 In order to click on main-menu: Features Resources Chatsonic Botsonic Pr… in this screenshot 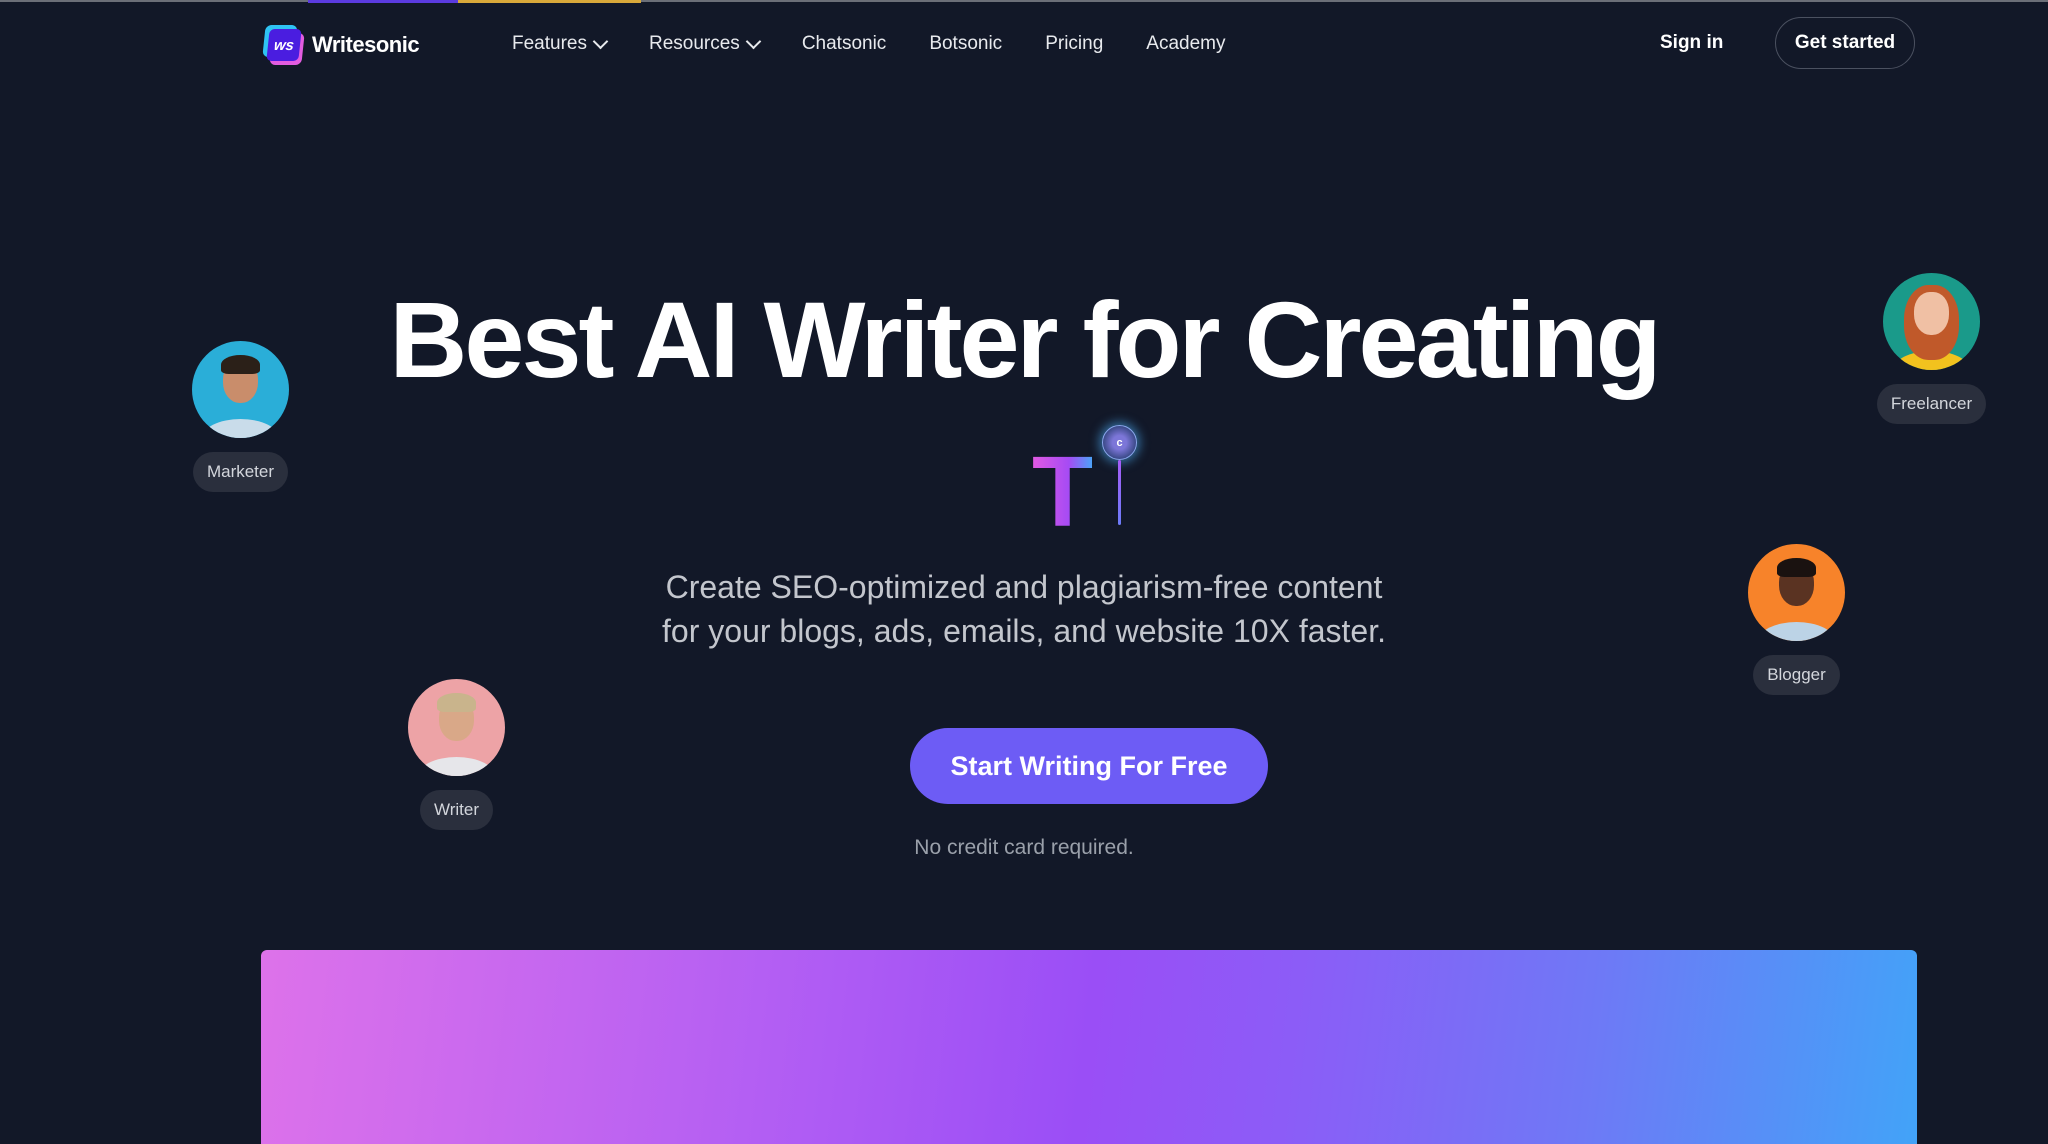, I will do `click(890, 44)`.